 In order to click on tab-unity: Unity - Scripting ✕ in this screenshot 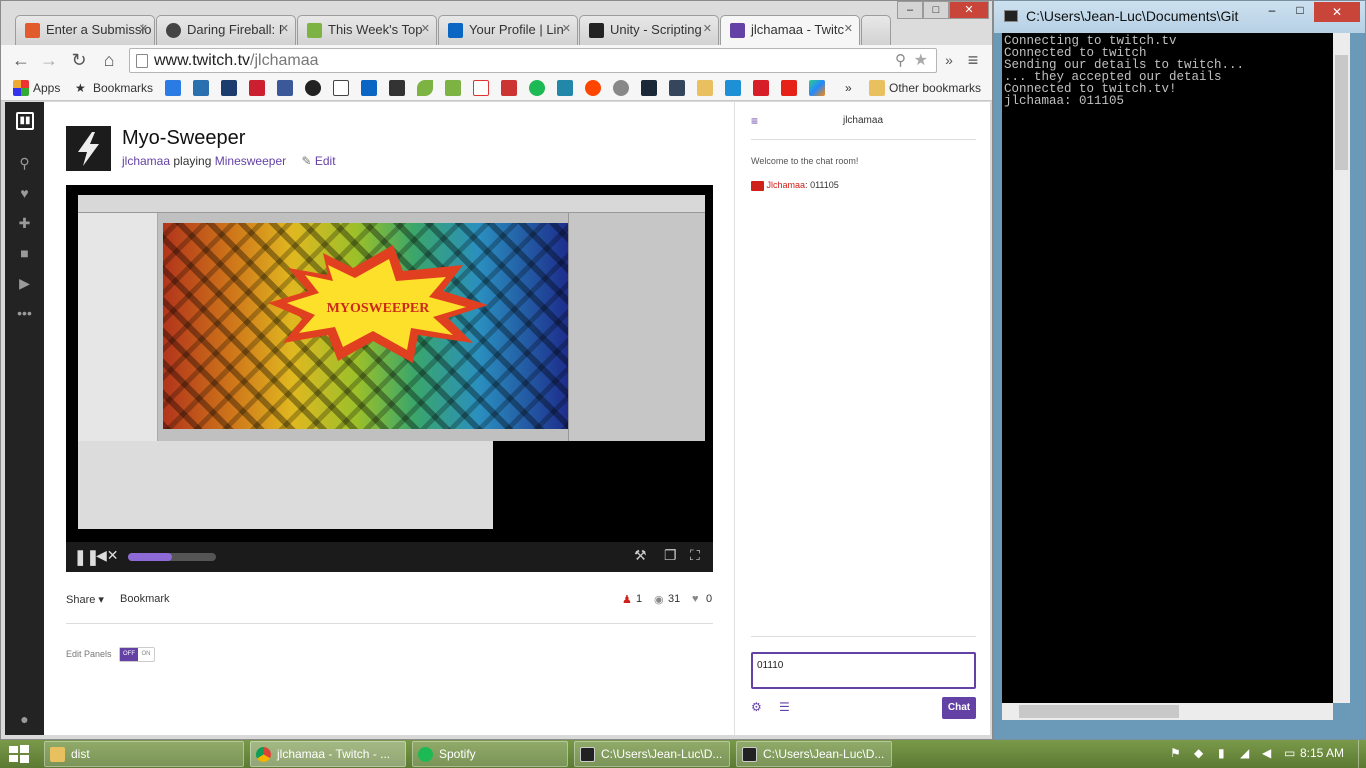, I will do `click(649, 30)`.